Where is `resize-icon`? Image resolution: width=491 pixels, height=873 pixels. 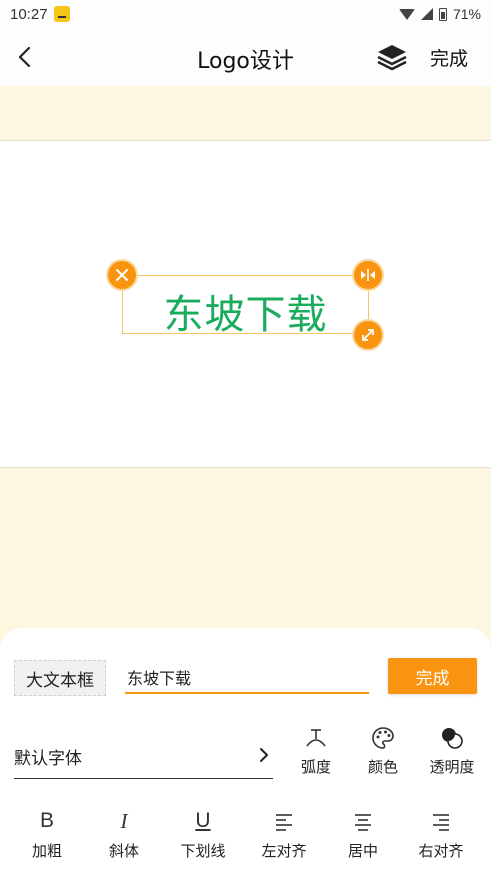
resize-icon is located at coordinates (368, 335).